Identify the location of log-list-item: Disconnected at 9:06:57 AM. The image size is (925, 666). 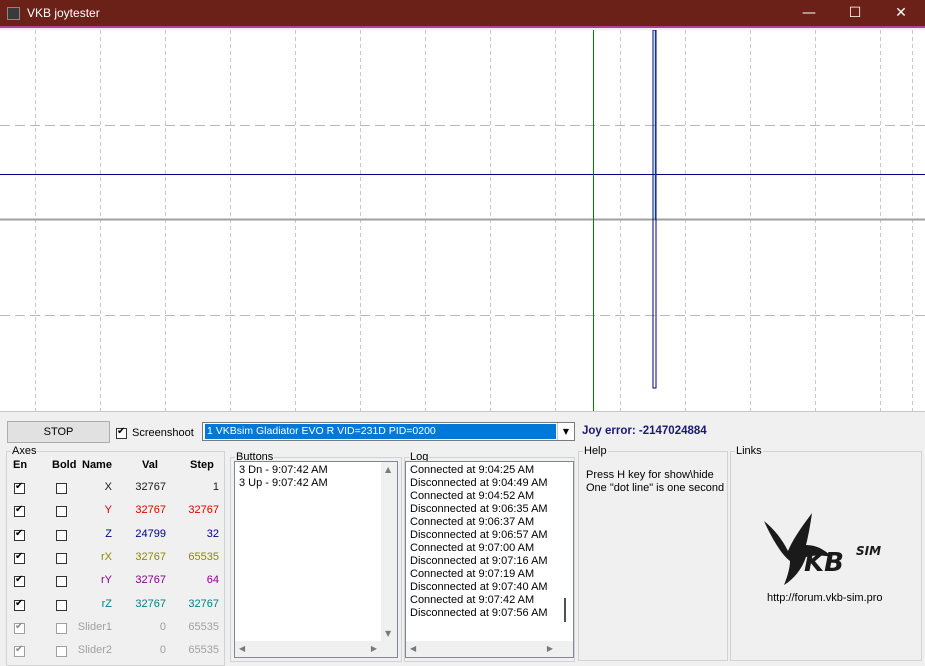
(489, 535).